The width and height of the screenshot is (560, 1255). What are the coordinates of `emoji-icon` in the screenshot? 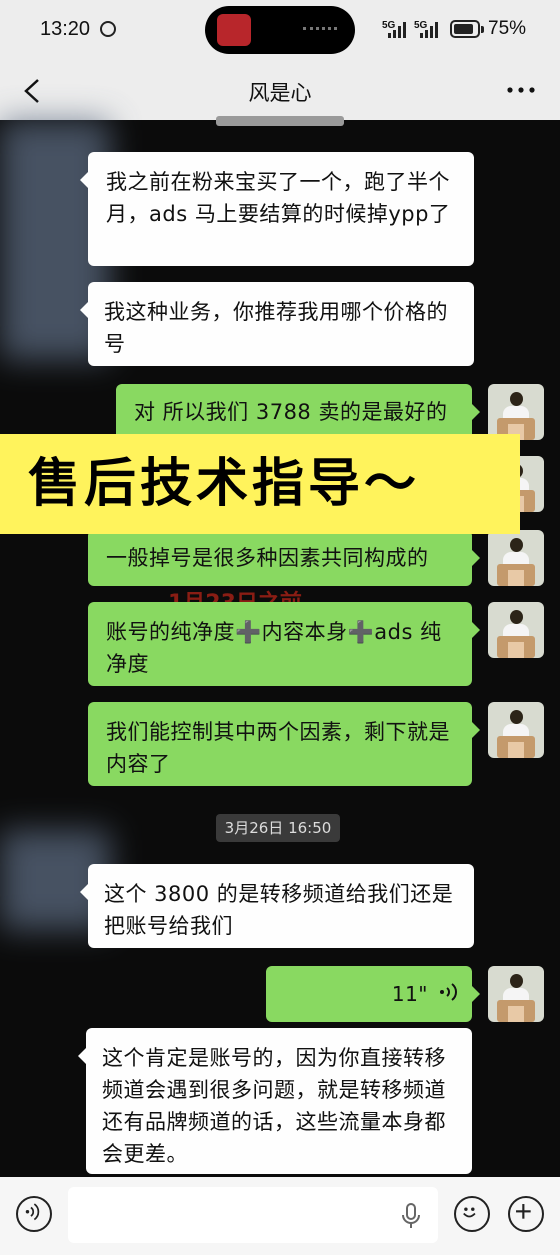 It's located at (469, 1212).